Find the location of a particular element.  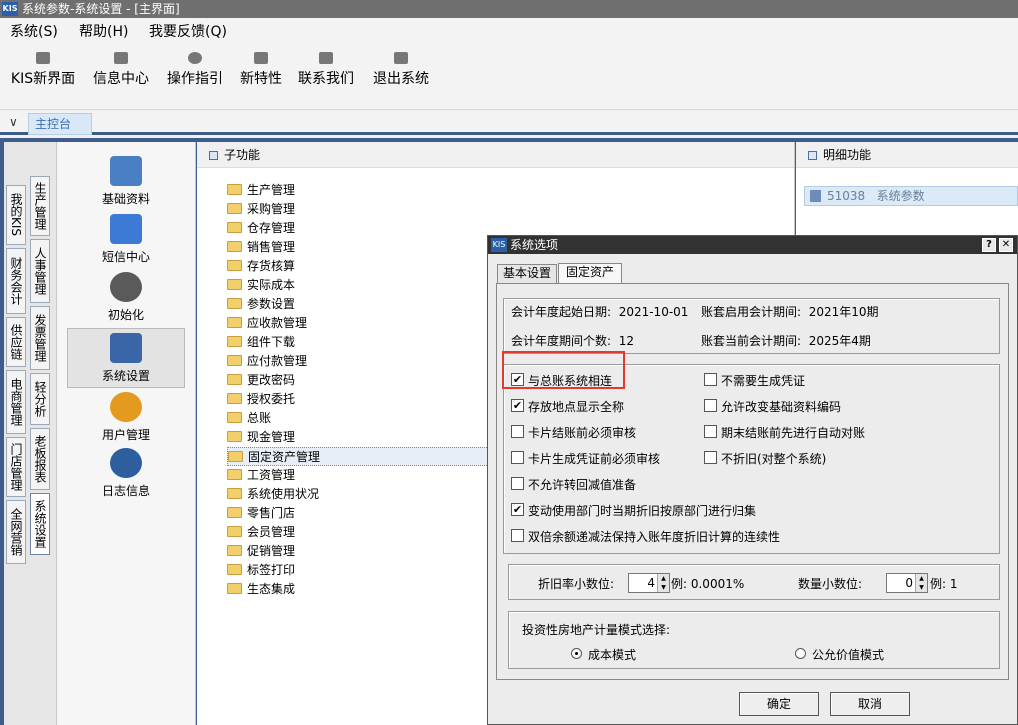

vtab-light-analysis: 轻分析 is located at coordinates (40, 399).